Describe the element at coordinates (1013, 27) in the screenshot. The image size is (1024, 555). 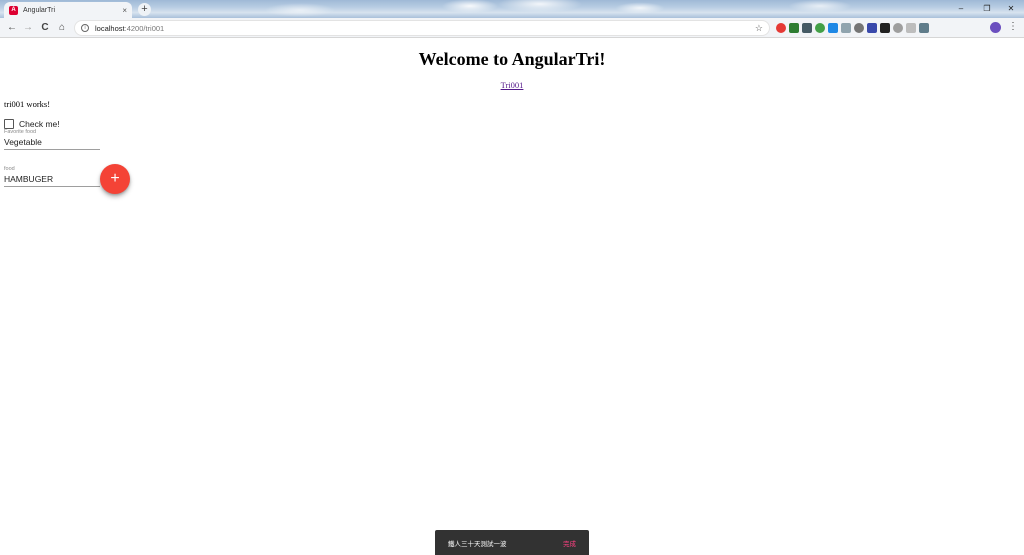
I see `browser-menu-icon: ⋮` at that location.